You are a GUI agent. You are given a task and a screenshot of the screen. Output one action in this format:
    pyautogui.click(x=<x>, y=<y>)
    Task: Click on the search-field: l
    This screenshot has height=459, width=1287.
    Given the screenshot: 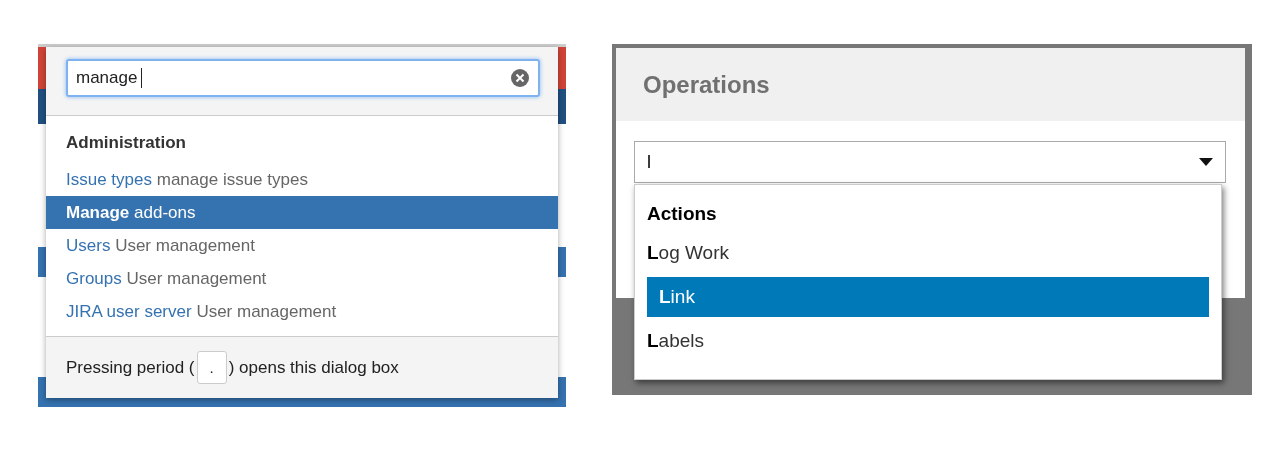 What is the action you would take?
    pyautogui.click(x=930, y=162)
    